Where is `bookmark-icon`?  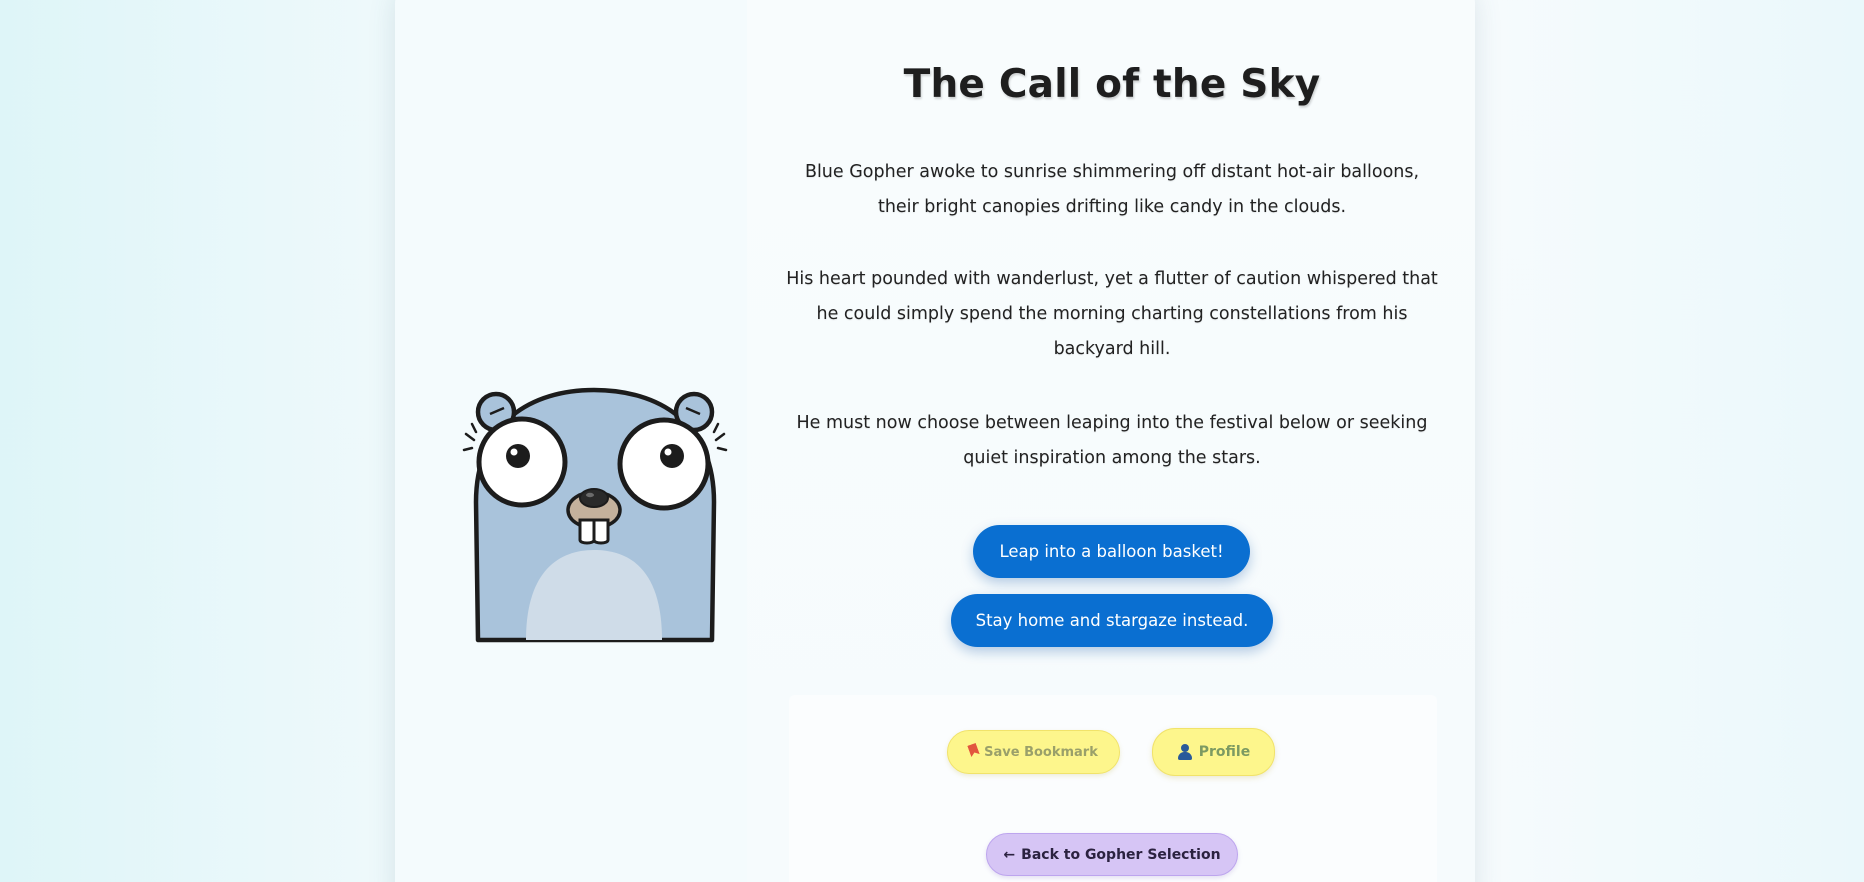 bookmark-icon is located at coordinates (973, 752).